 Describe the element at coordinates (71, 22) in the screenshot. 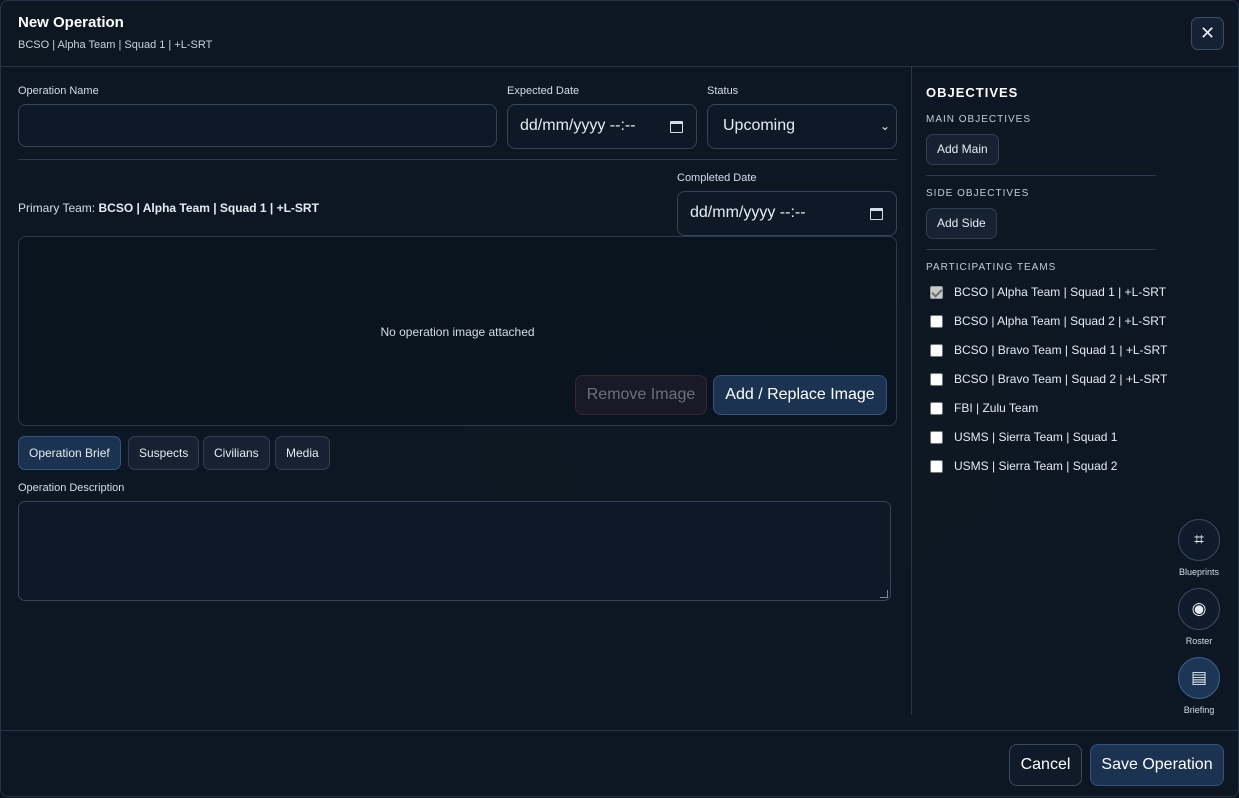

I see `modal-title: New Operation` at that location.